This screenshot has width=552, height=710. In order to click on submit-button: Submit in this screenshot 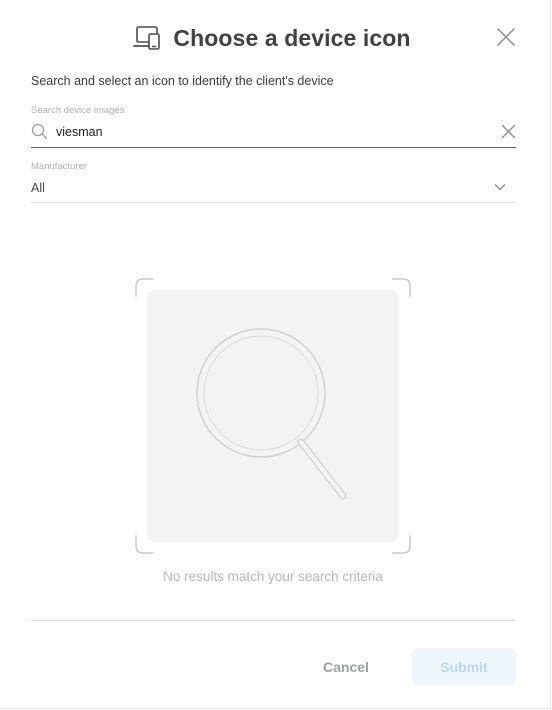, I will do `click(464, 666)`.